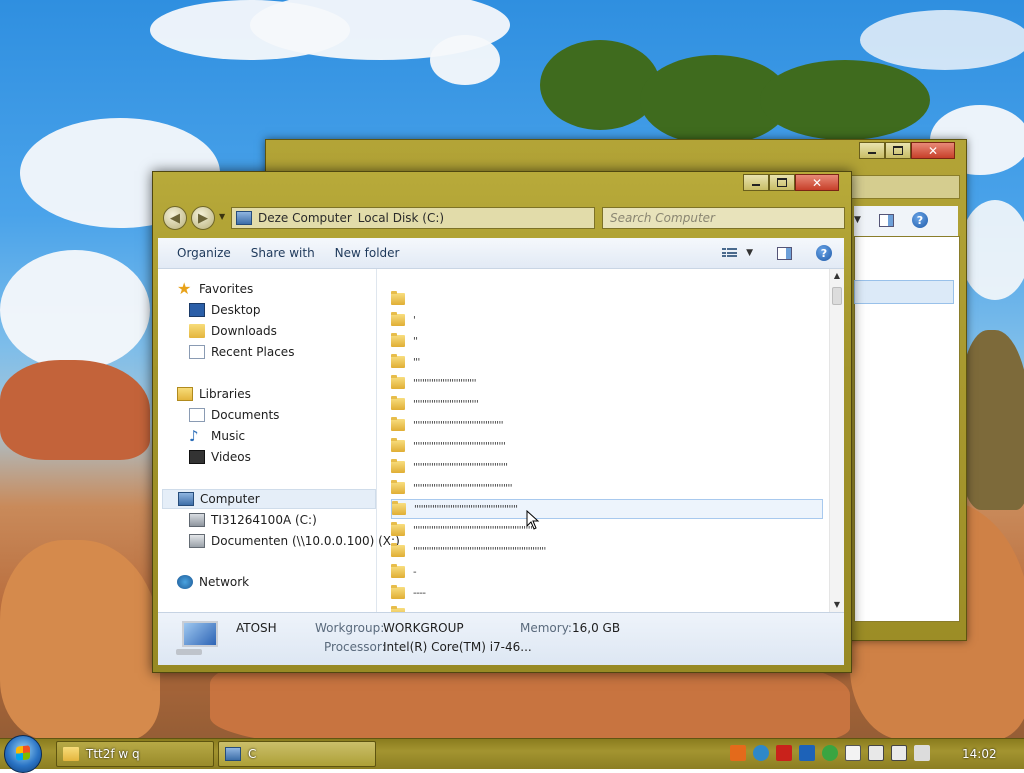  I want to click on nav-computer: Computer, so click(269, 499).